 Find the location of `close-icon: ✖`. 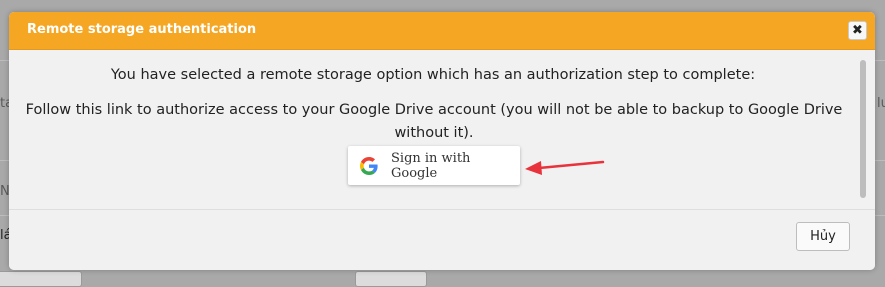

close-icon: ✖ is located at coordinates (857, 30).